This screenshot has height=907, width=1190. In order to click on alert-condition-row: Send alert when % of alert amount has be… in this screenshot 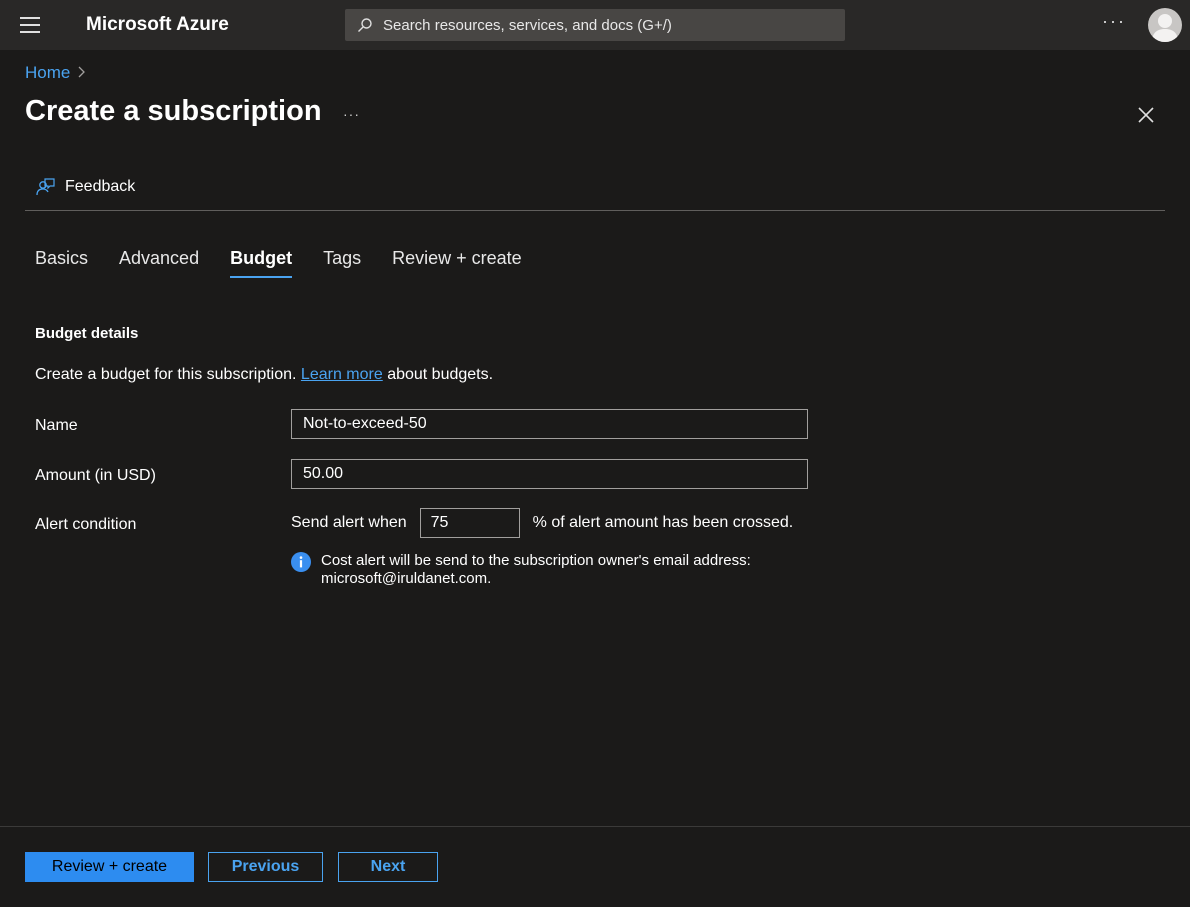, I will do `click(542, 523)`.